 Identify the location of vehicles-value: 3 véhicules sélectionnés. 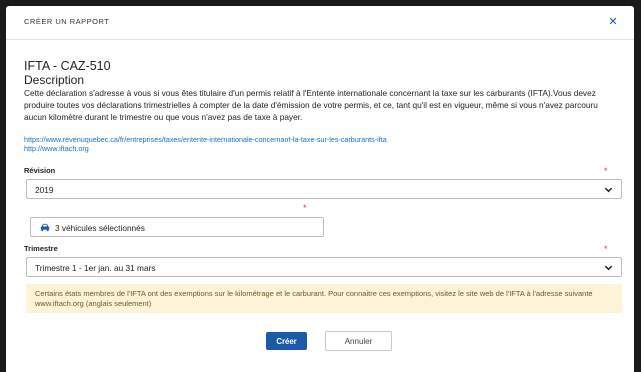
(100, 228).